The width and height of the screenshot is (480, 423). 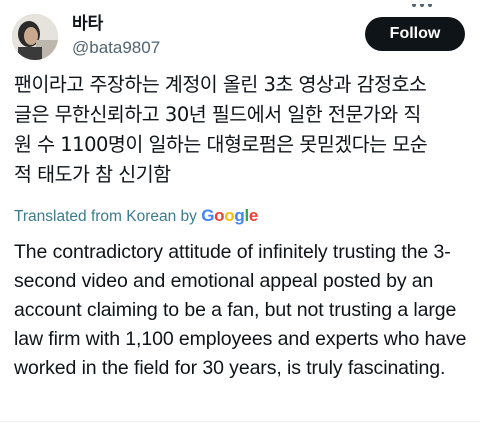 I want to click on follow-button: Follow, so click(x=415, y=34).